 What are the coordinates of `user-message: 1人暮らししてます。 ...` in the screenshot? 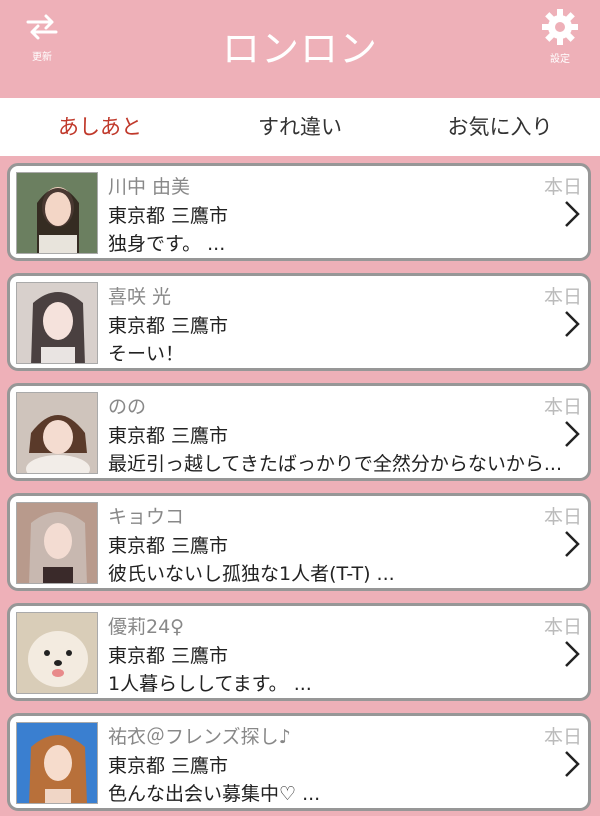 It's located at (210, 684).